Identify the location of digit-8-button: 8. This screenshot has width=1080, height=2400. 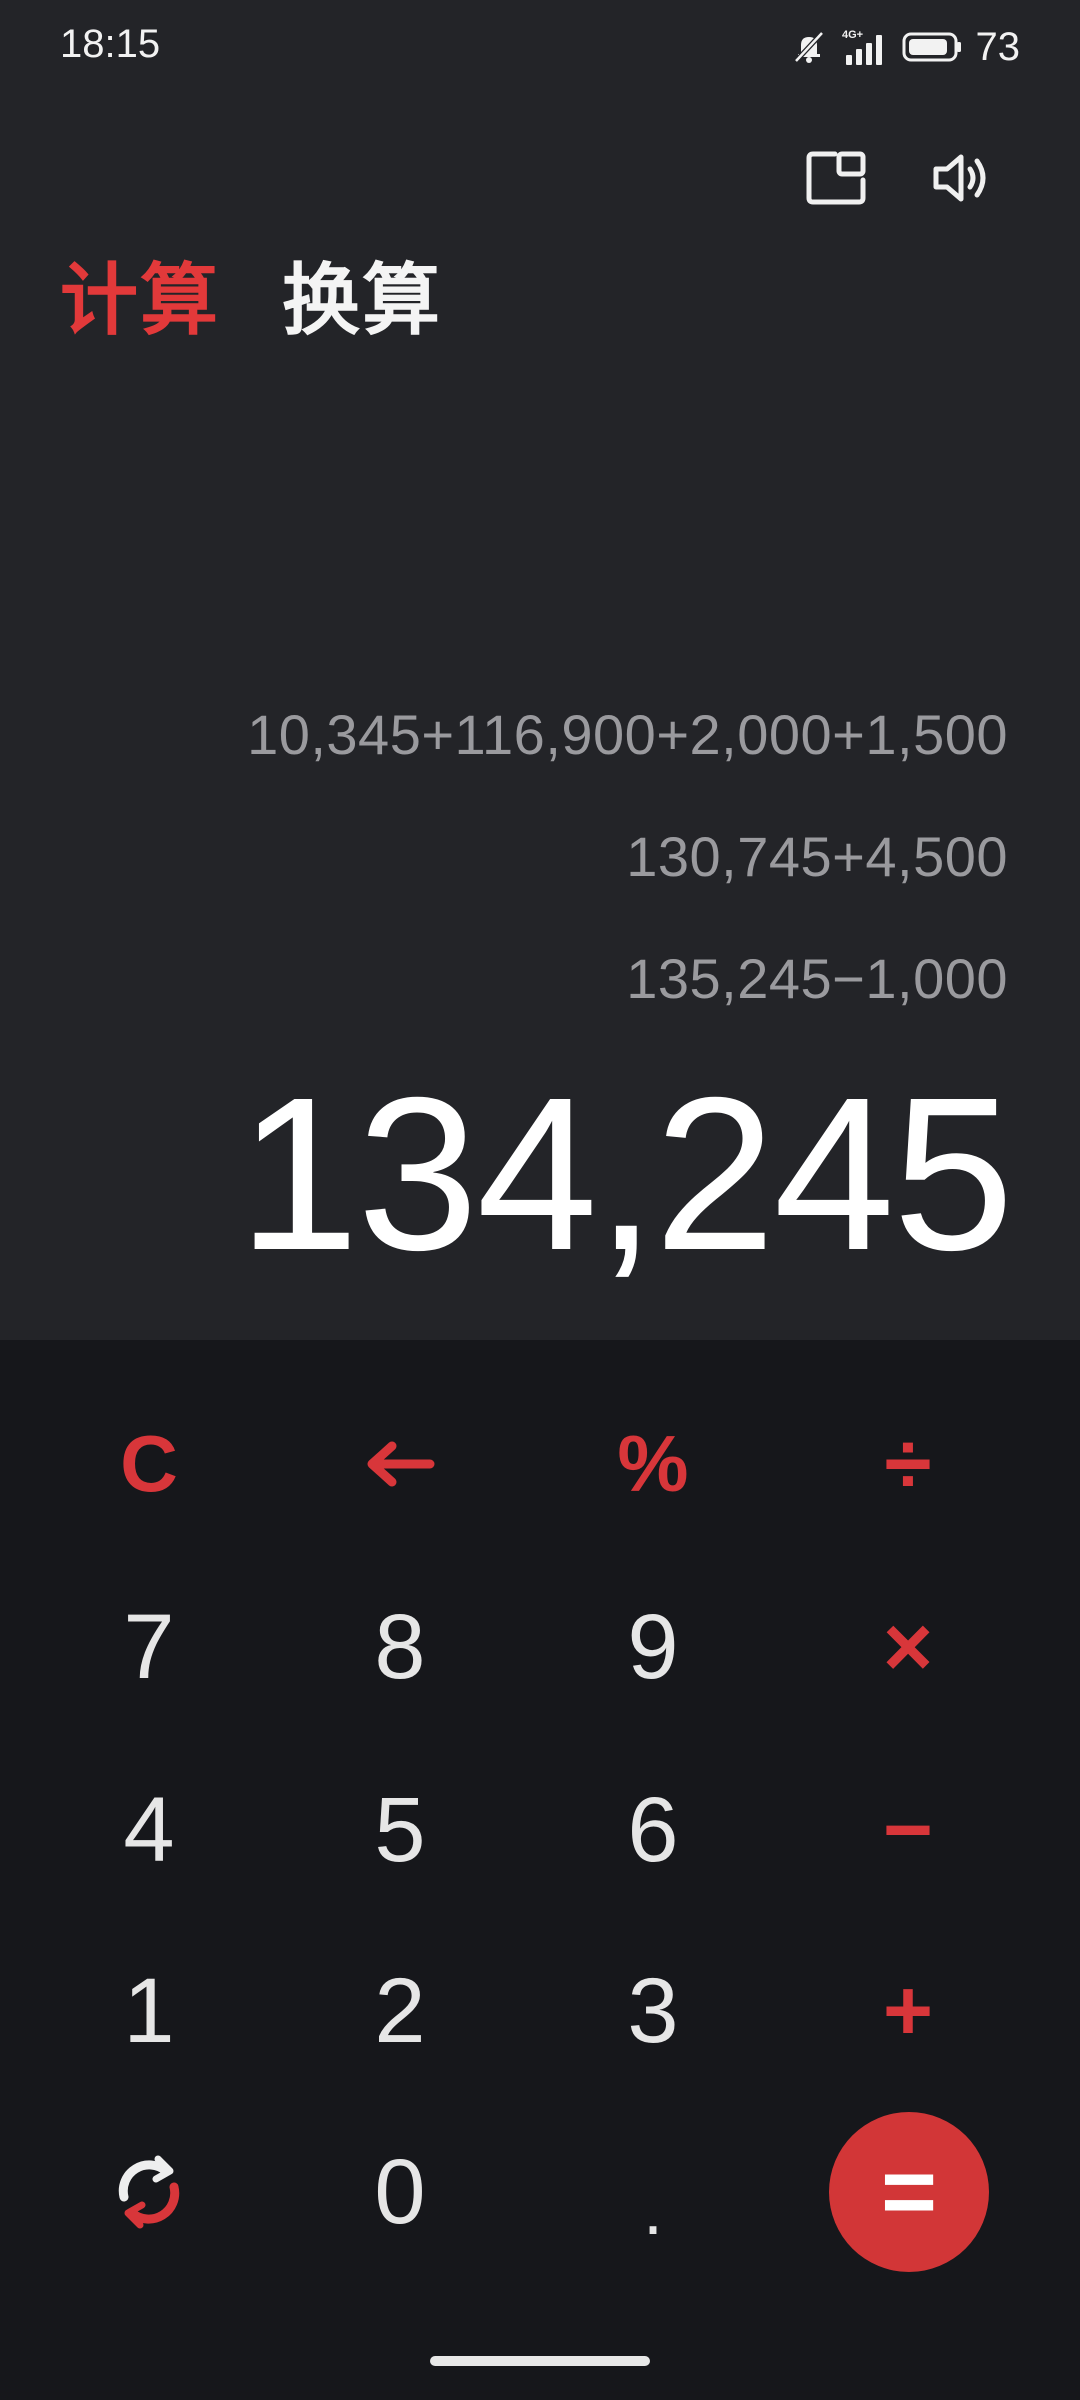
(400, 1647).